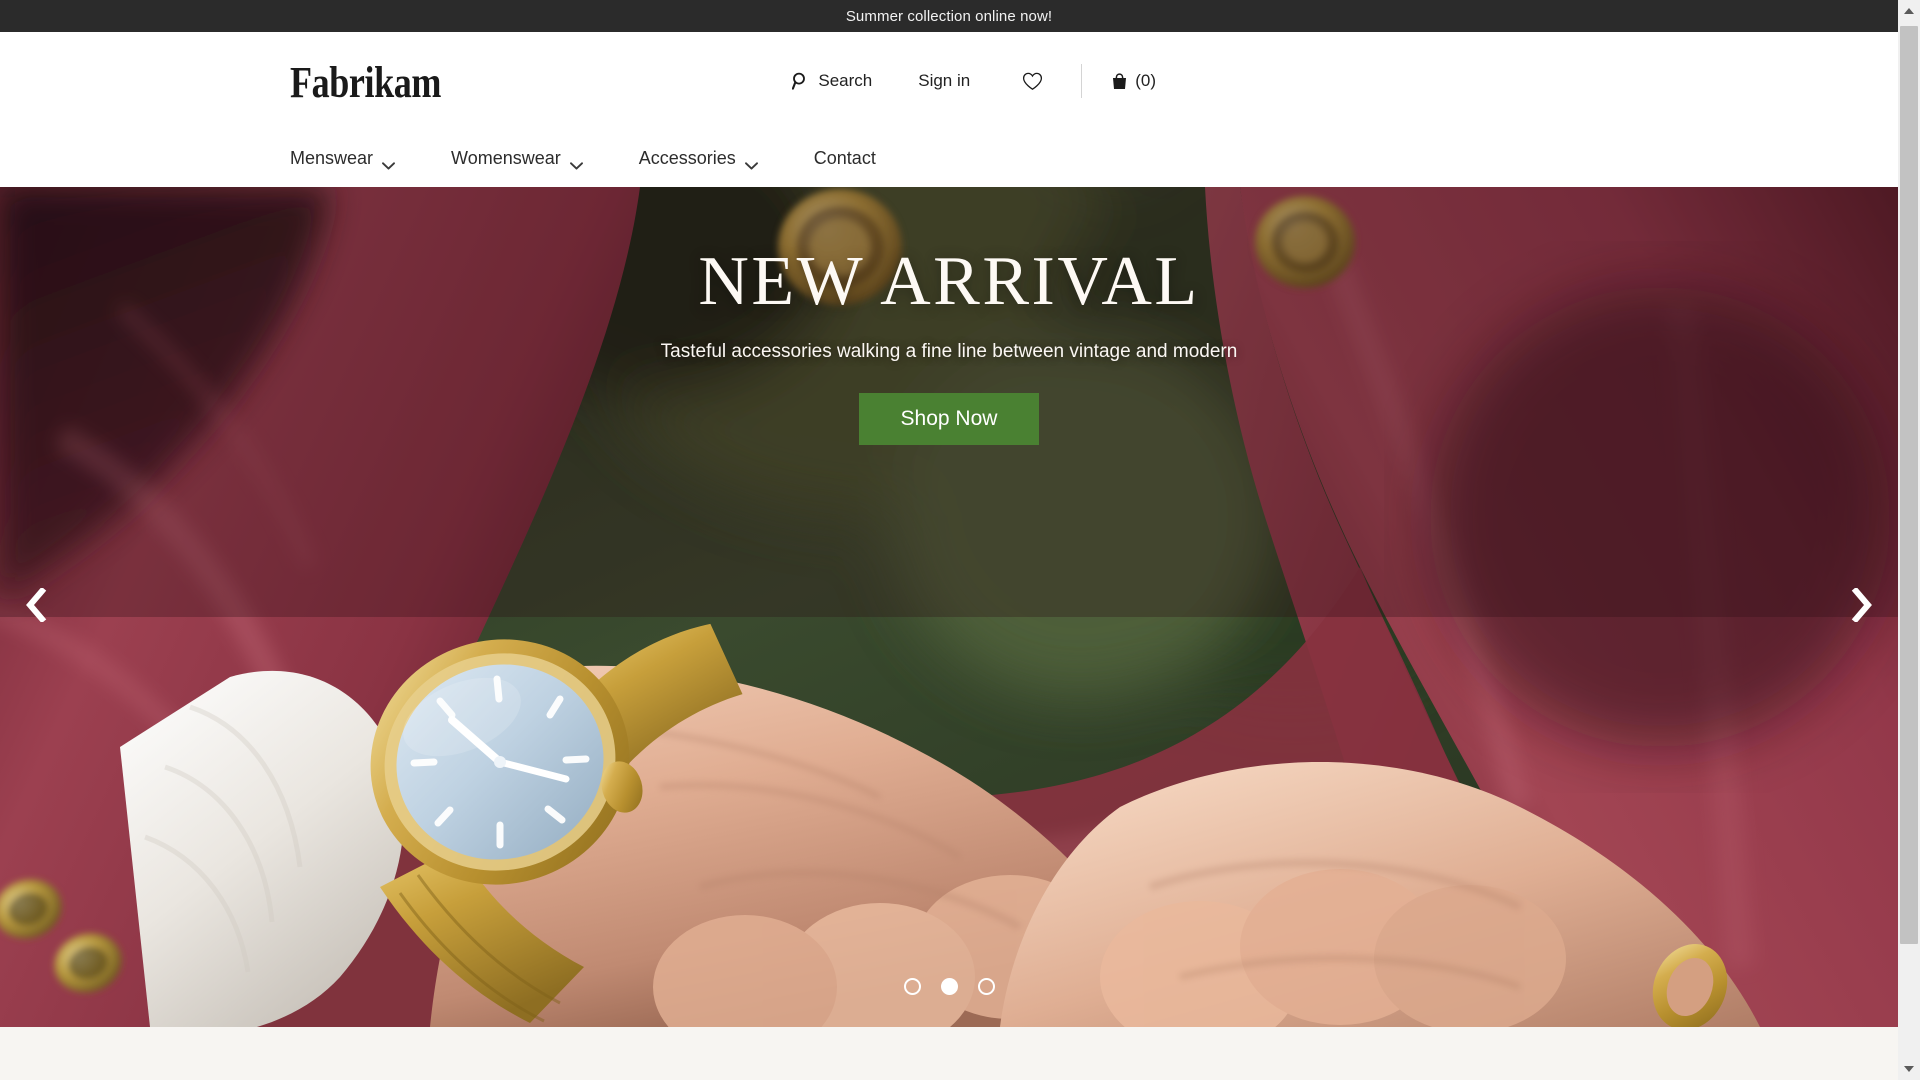 The image size is (1920, 1080). What do you see at coordinates (1119, 81) in the screenshot?
I see `shopping-bag-icon` at bounding box center [1119, 81].